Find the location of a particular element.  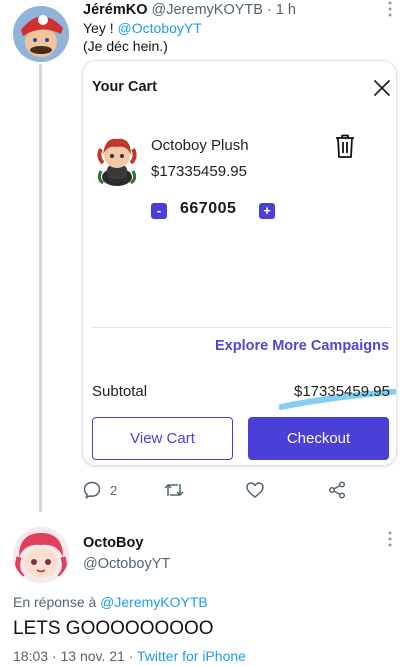

reply-button: 2 is located at coordinates (99, 490).